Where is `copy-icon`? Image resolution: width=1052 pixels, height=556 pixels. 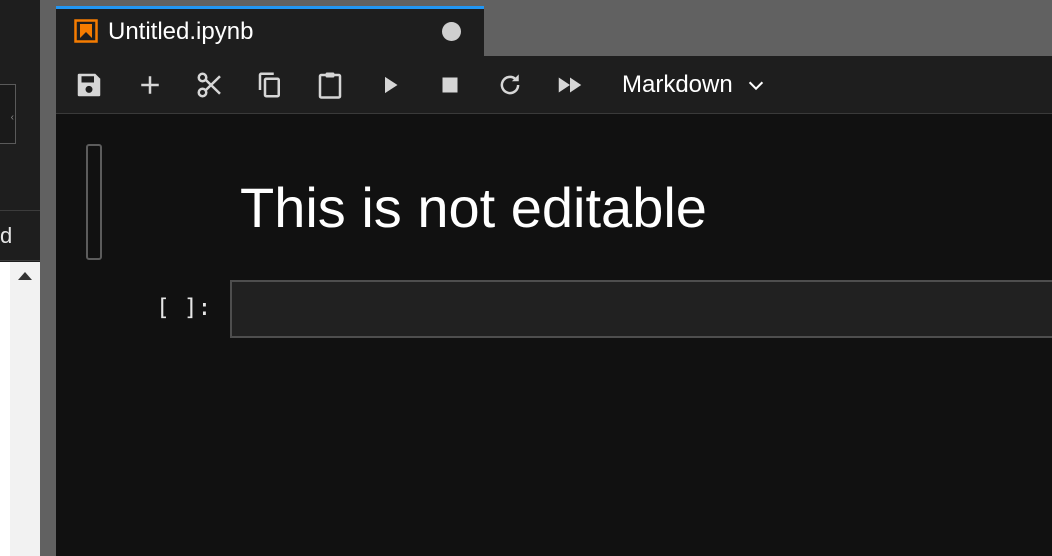 copy-icon is located at coordinates (269, 85).